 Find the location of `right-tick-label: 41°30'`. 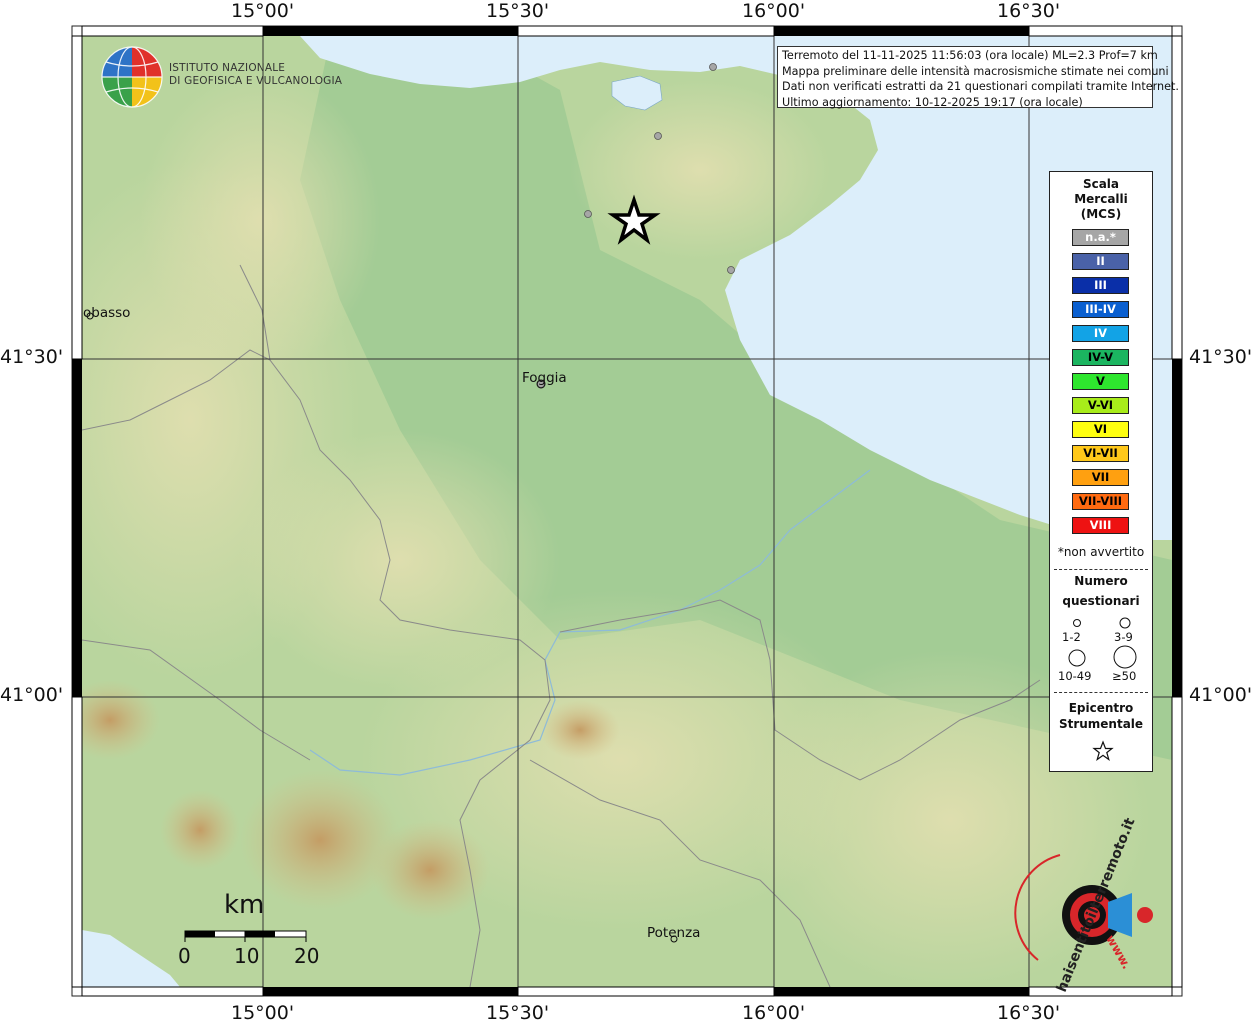

right-tick-label: 41°30' is located at coordinates (1221, 357).